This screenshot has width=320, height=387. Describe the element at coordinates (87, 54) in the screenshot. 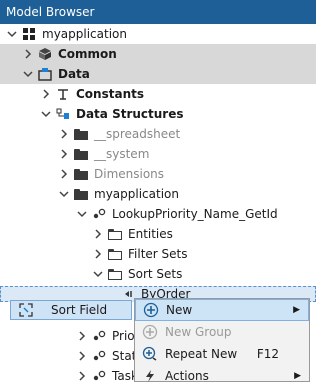

I see `tree-item-label: Common` at that location.